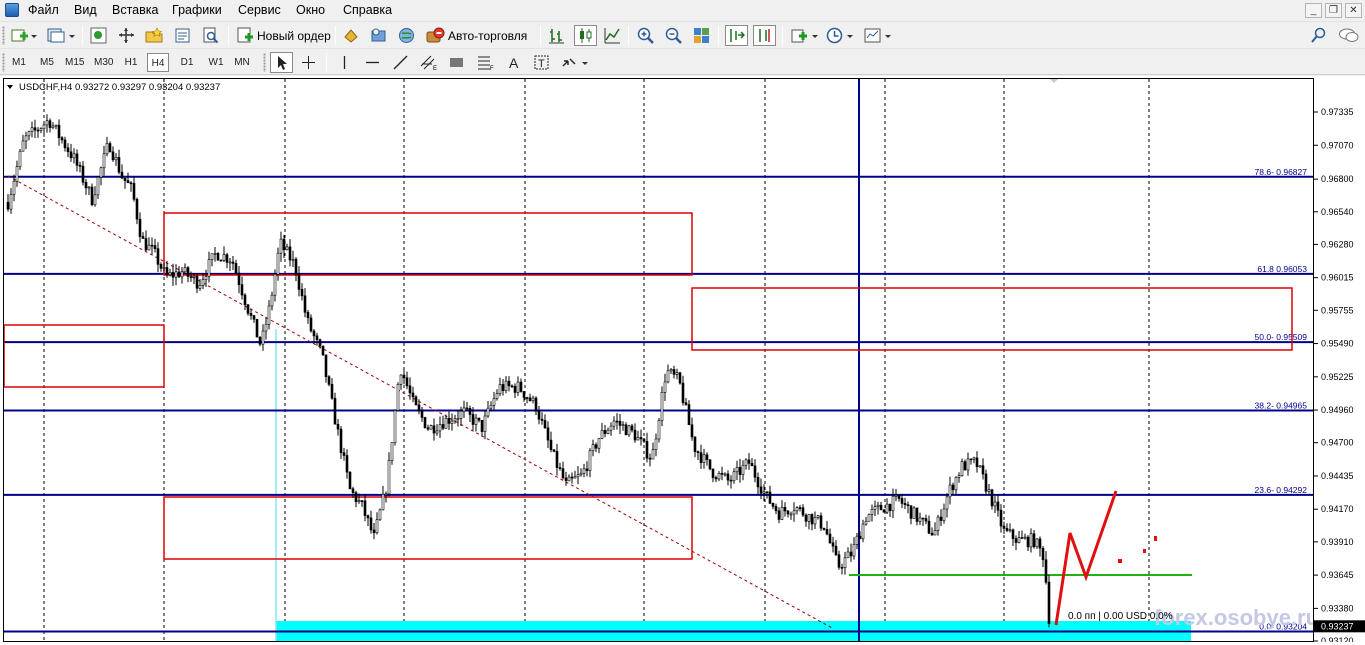  I want to click on timeframe-mn: MN, so click(242, 62).